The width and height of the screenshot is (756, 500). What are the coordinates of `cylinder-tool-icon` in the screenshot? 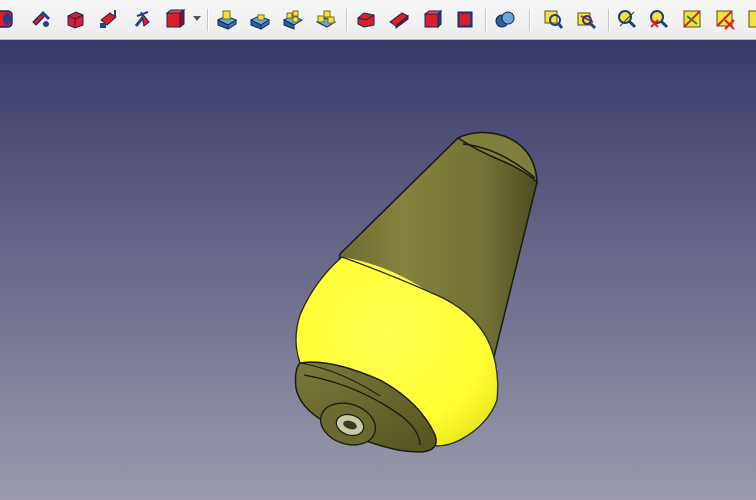 It's located at (7, 19).